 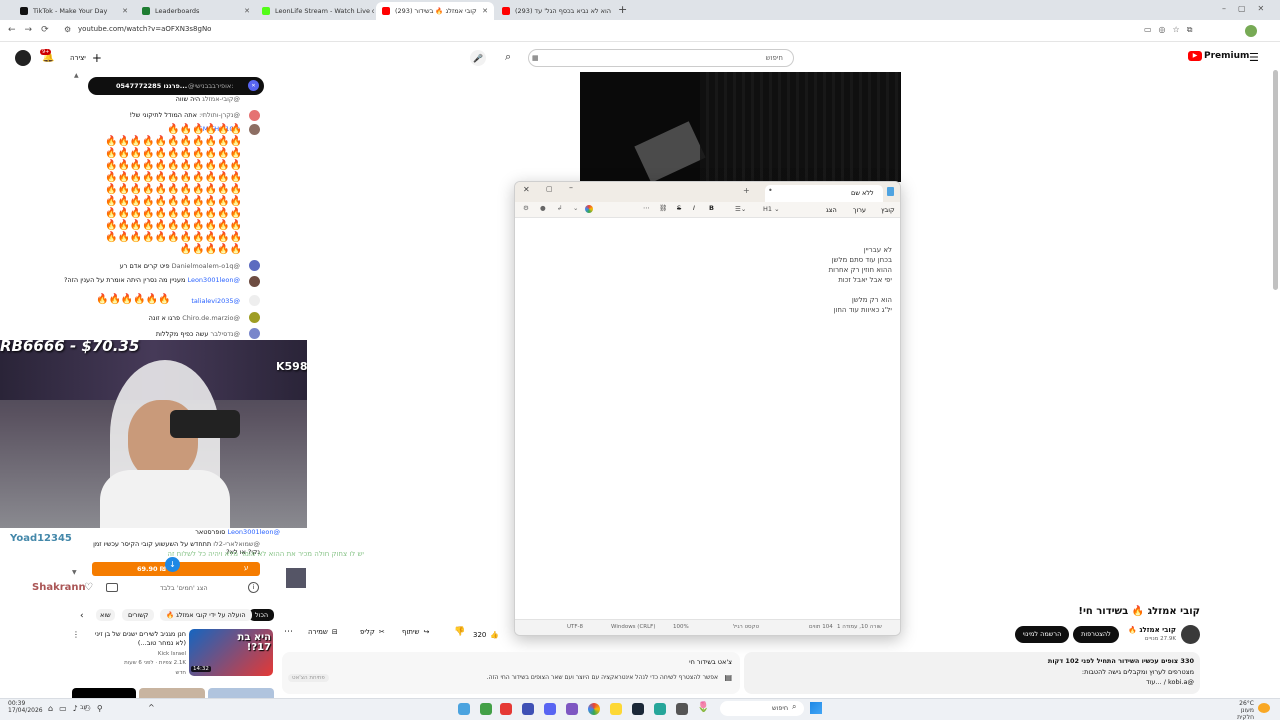 What do you see at coordinates (1096, 634) in the screenshot?
I see `join-button: להצטרפות` at bounding box center [1096, 634].